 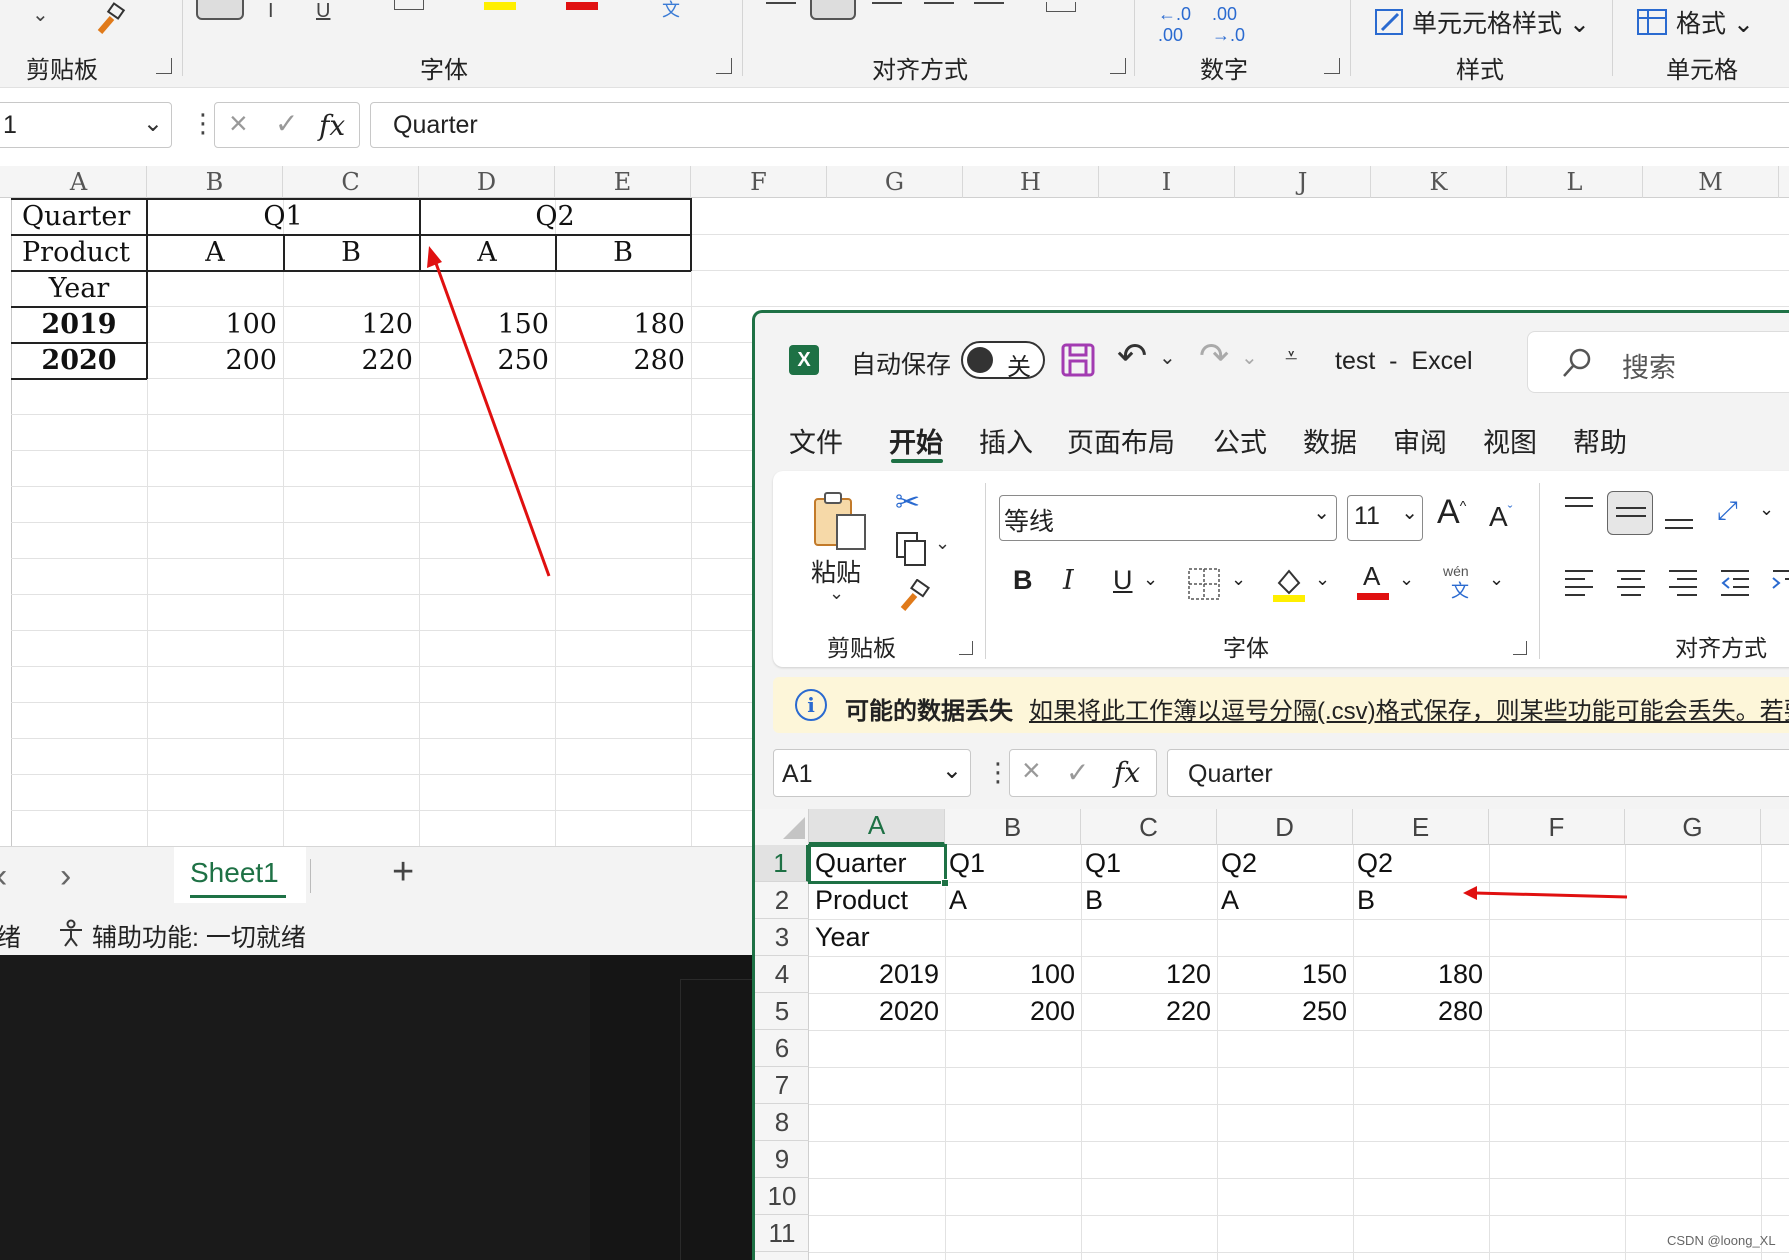 What do you see at coordinates (1373, 582) in the screenshot?
I see `font-color-icon: A` at bounding box center [1373, 582].